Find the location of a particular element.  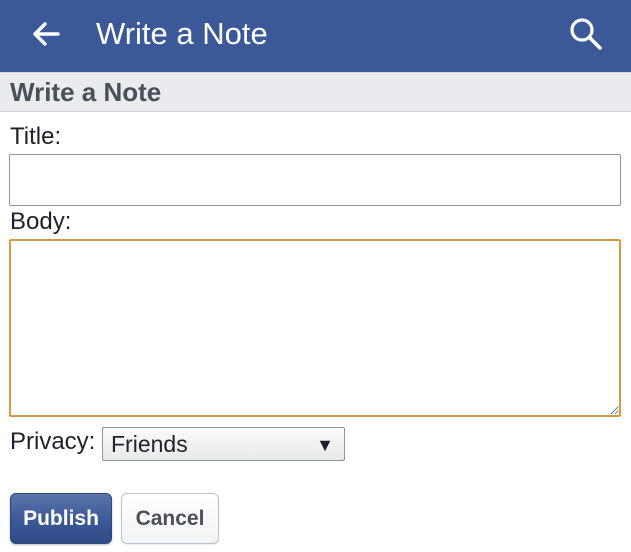

cancel-button: Cancel is located at coordinates (170, 518).